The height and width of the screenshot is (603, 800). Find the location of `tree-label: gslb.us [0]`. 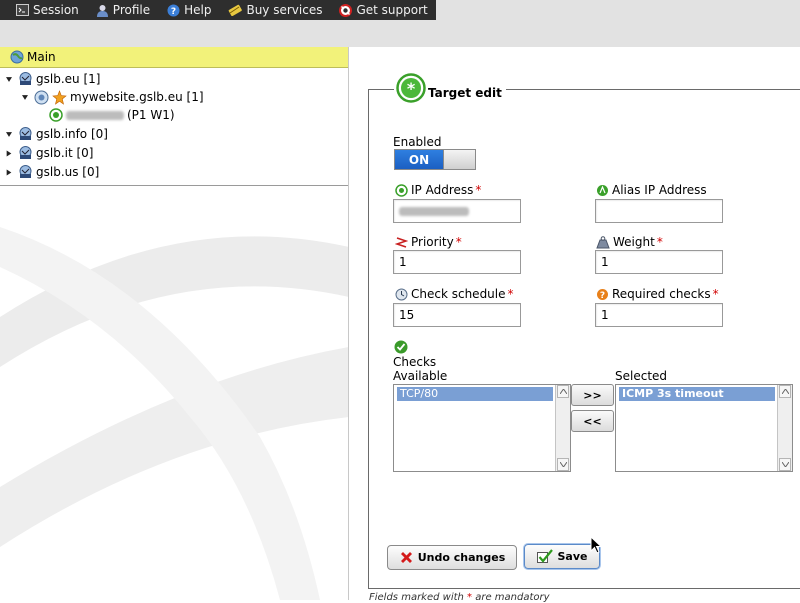

tree-label: gslb.us [0] is located at coordinates (68, 172).